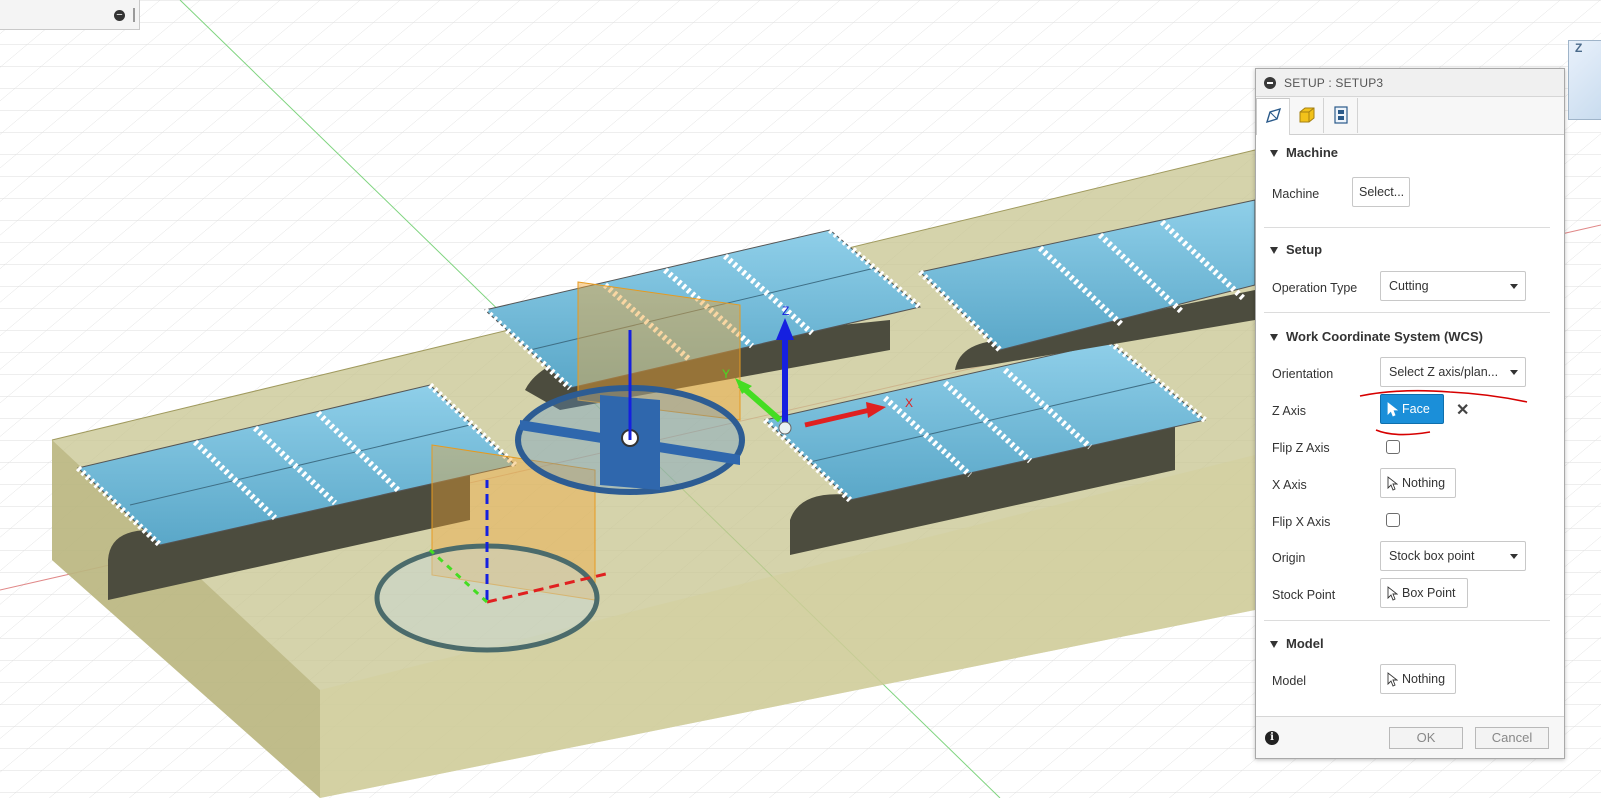 The width and height of the screenshot is (1601, 798). What do you see at coordinates (726, 374) in the screenshot?
I see `triad-y-label: Y` at bounding box center [726, 374].